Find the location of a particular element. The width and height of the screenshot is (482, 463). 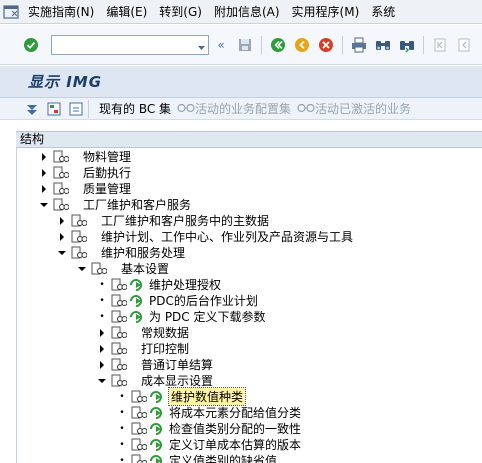

command-dropdown-icon is located at coordinates (201, 48).